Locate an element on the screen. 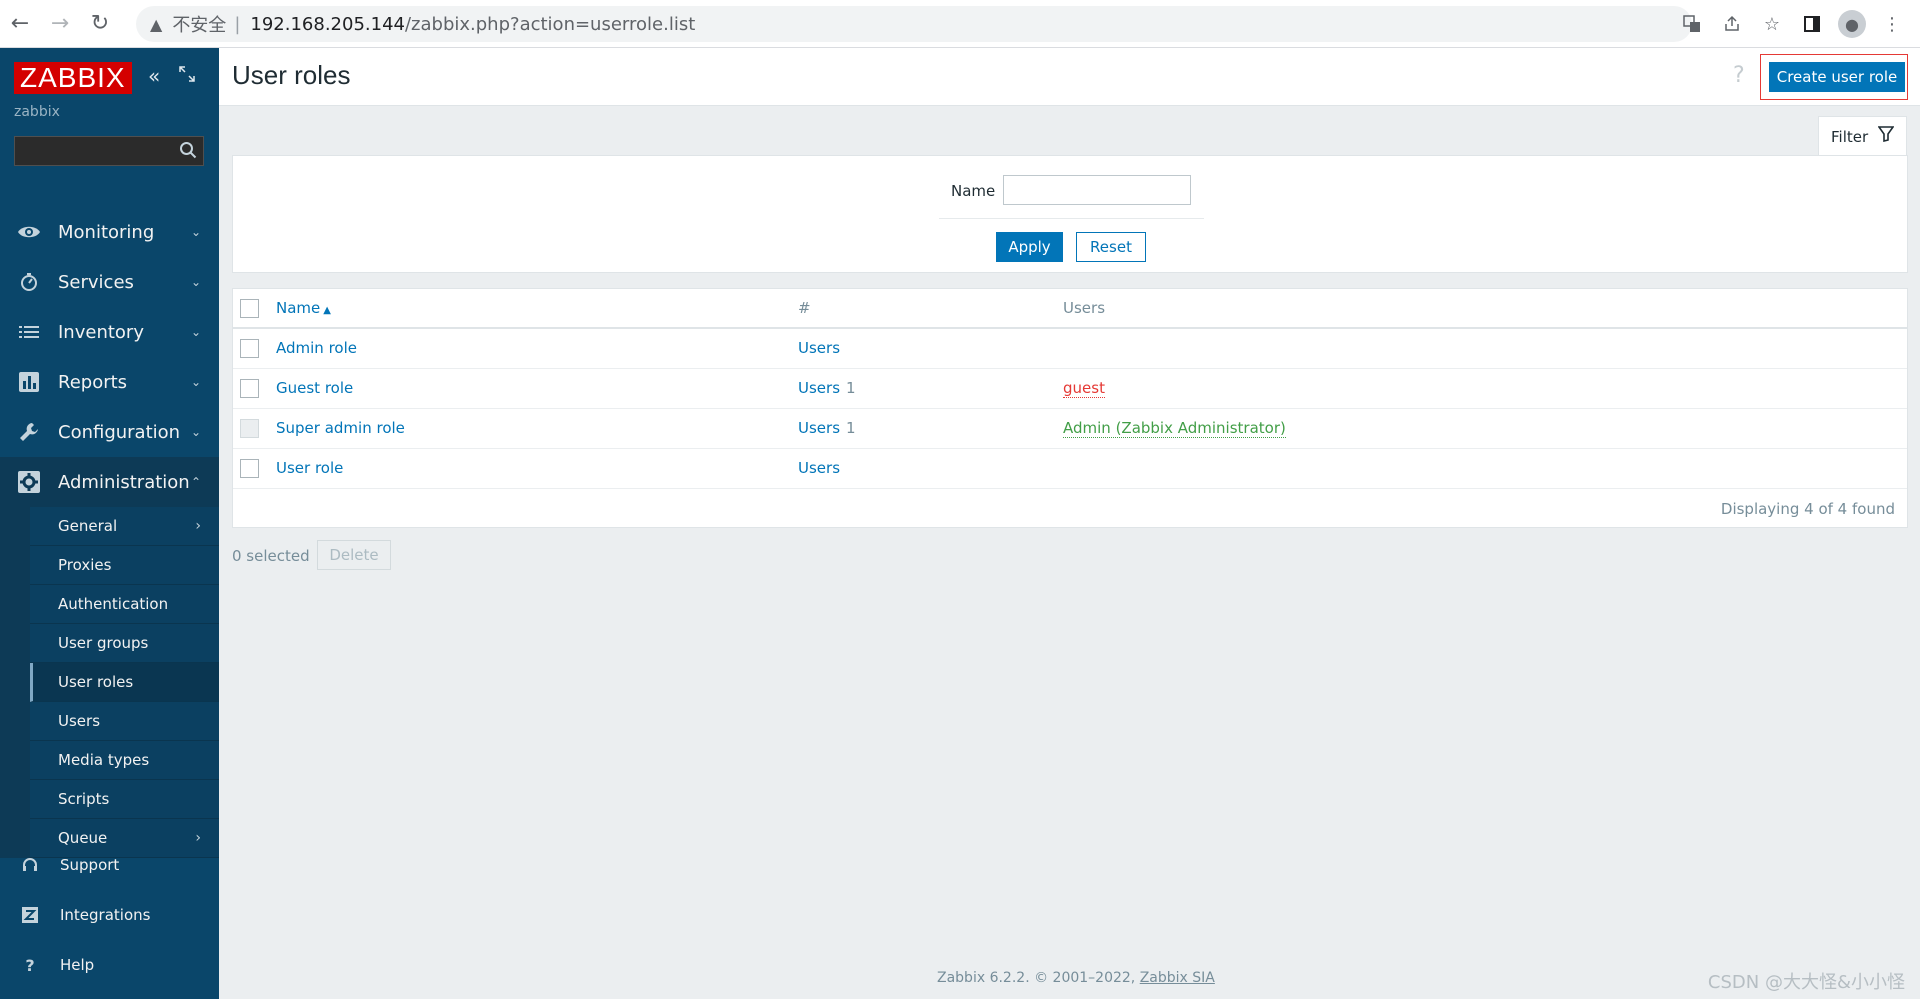 The image size is (1920, 999). kiosk-mode-icon is located at coordinates (187, 76).